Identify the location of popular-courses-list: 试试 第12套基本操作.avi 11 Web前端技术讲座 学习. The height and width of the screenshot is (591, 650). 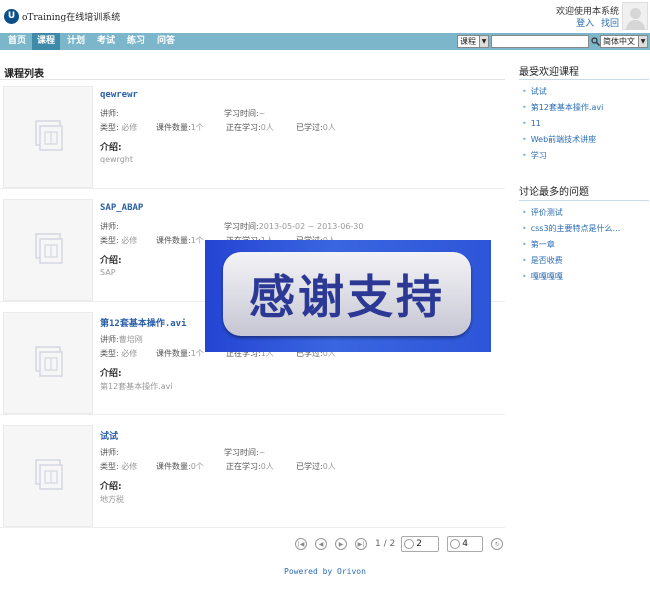
(563, 124).